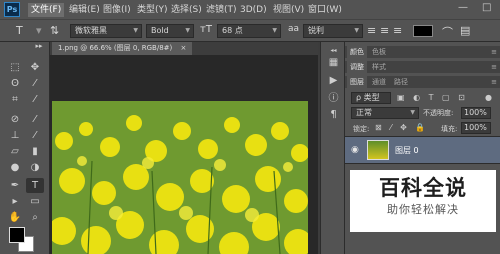  I want to click on fill-input: 100%, so click(476, 128).